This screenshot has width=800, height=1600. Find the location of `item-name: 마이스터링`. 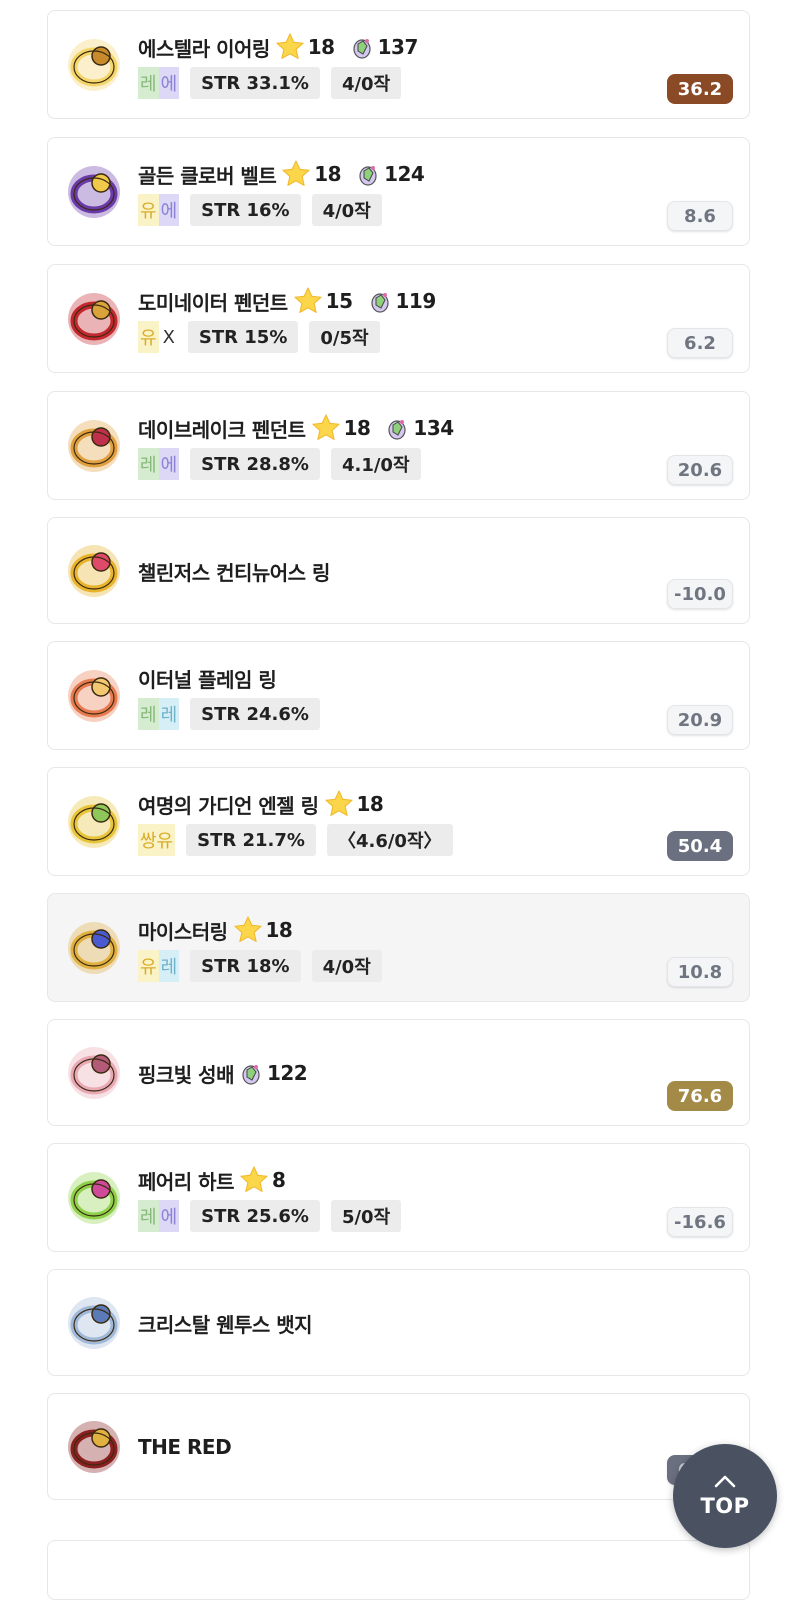

item-name: 마이스터링 is located at coordinates (183, 931).